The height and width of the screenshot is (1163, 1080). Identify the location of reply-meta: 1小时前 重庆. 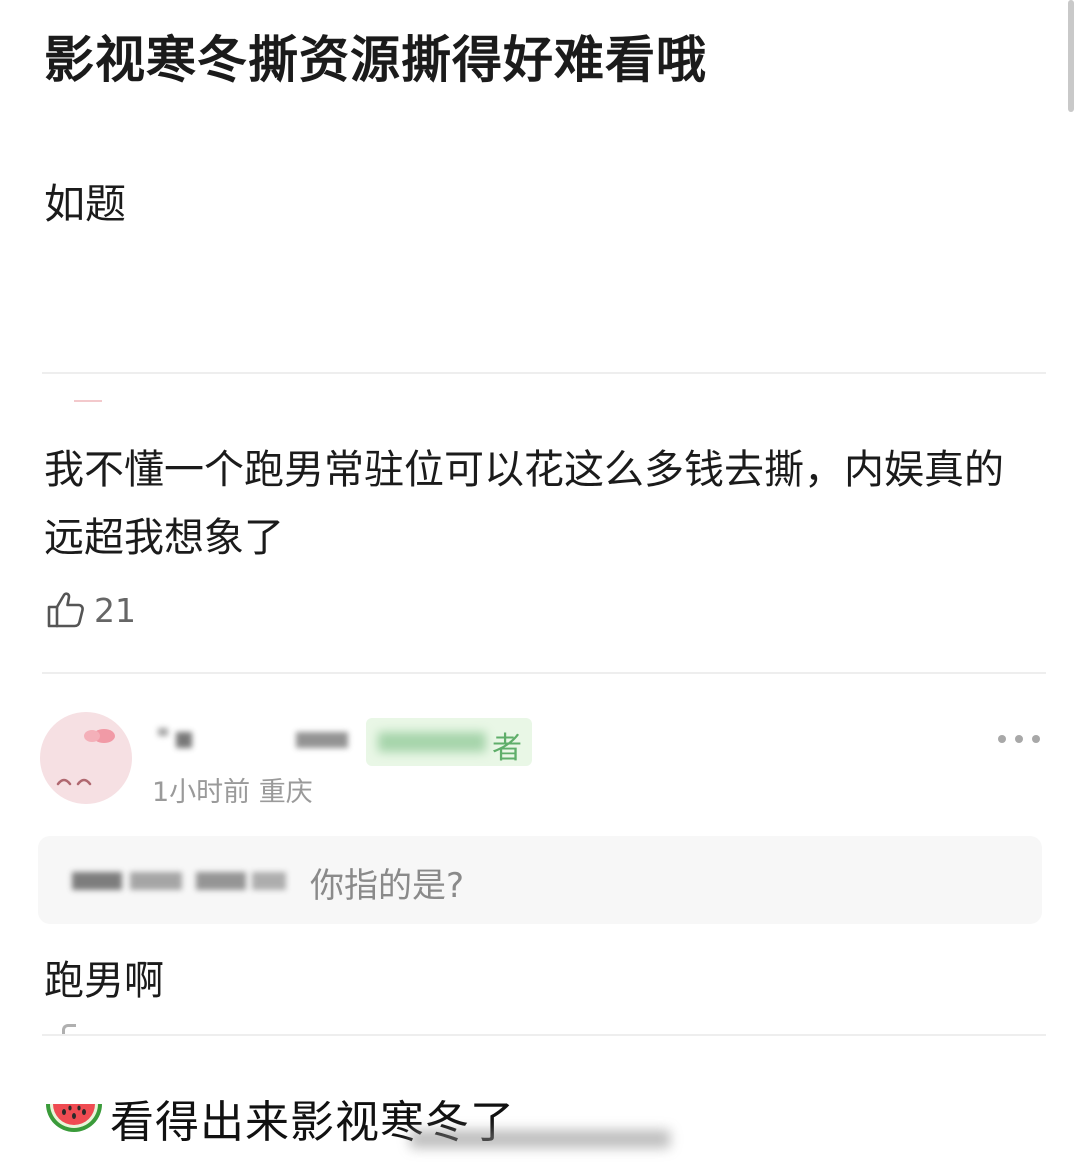
(232, 792).